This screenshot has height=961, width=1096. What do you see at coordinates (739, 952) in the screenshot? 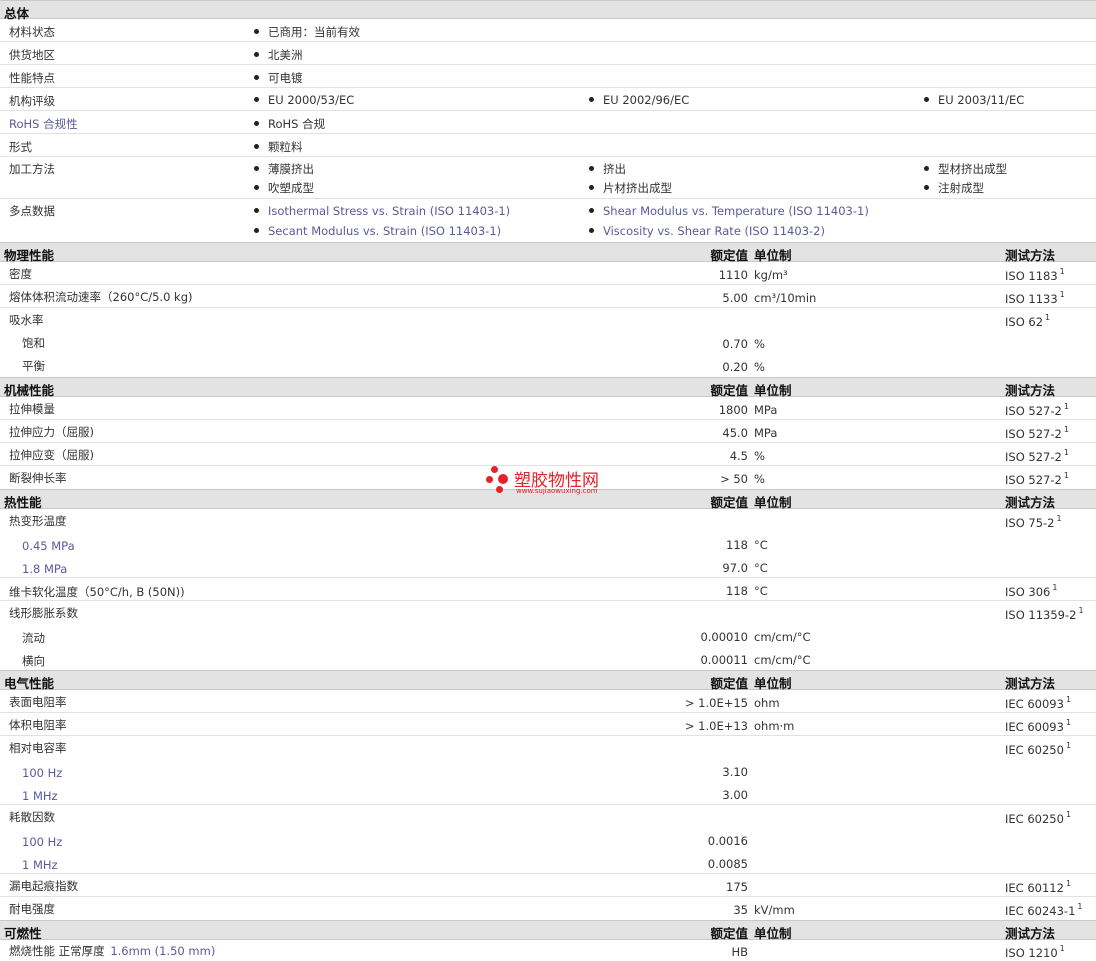
I see `property-value: HB` at bounding box center [739, 952].